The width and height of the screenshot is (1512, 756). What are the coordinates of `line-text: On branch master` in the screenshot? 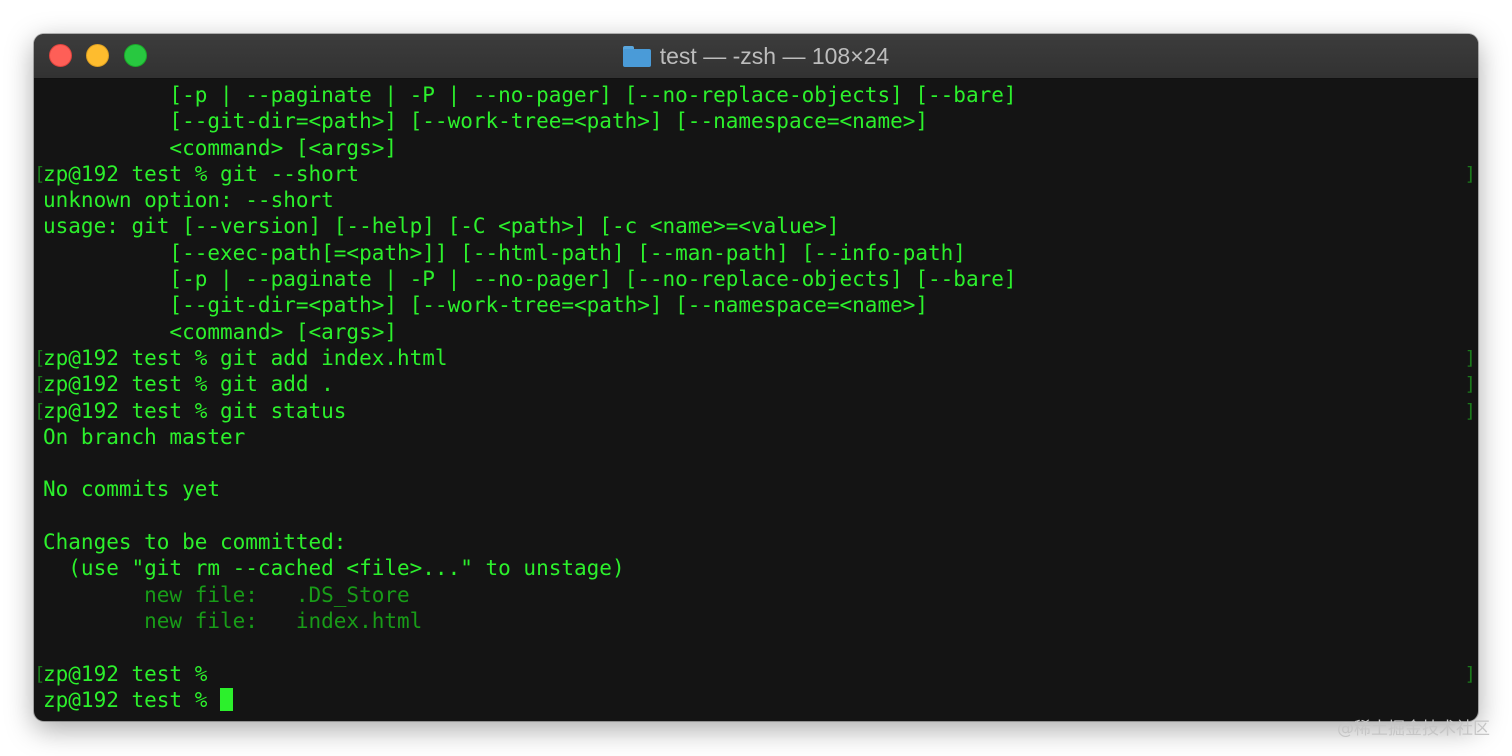 It's located at (144, 436).